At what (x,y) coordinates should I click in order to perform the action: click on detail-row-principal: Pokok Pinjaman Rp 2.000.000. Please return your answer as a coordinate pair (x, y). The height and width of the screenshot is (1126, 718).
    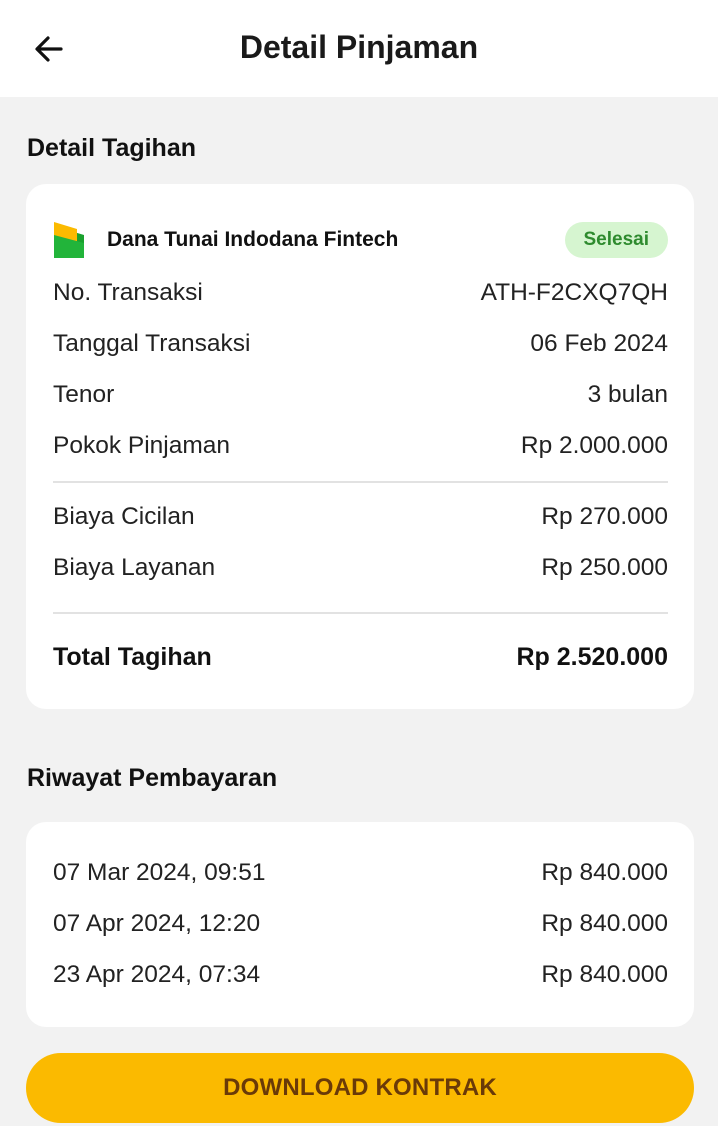
    Looking at the image, I should click on (360, 446).